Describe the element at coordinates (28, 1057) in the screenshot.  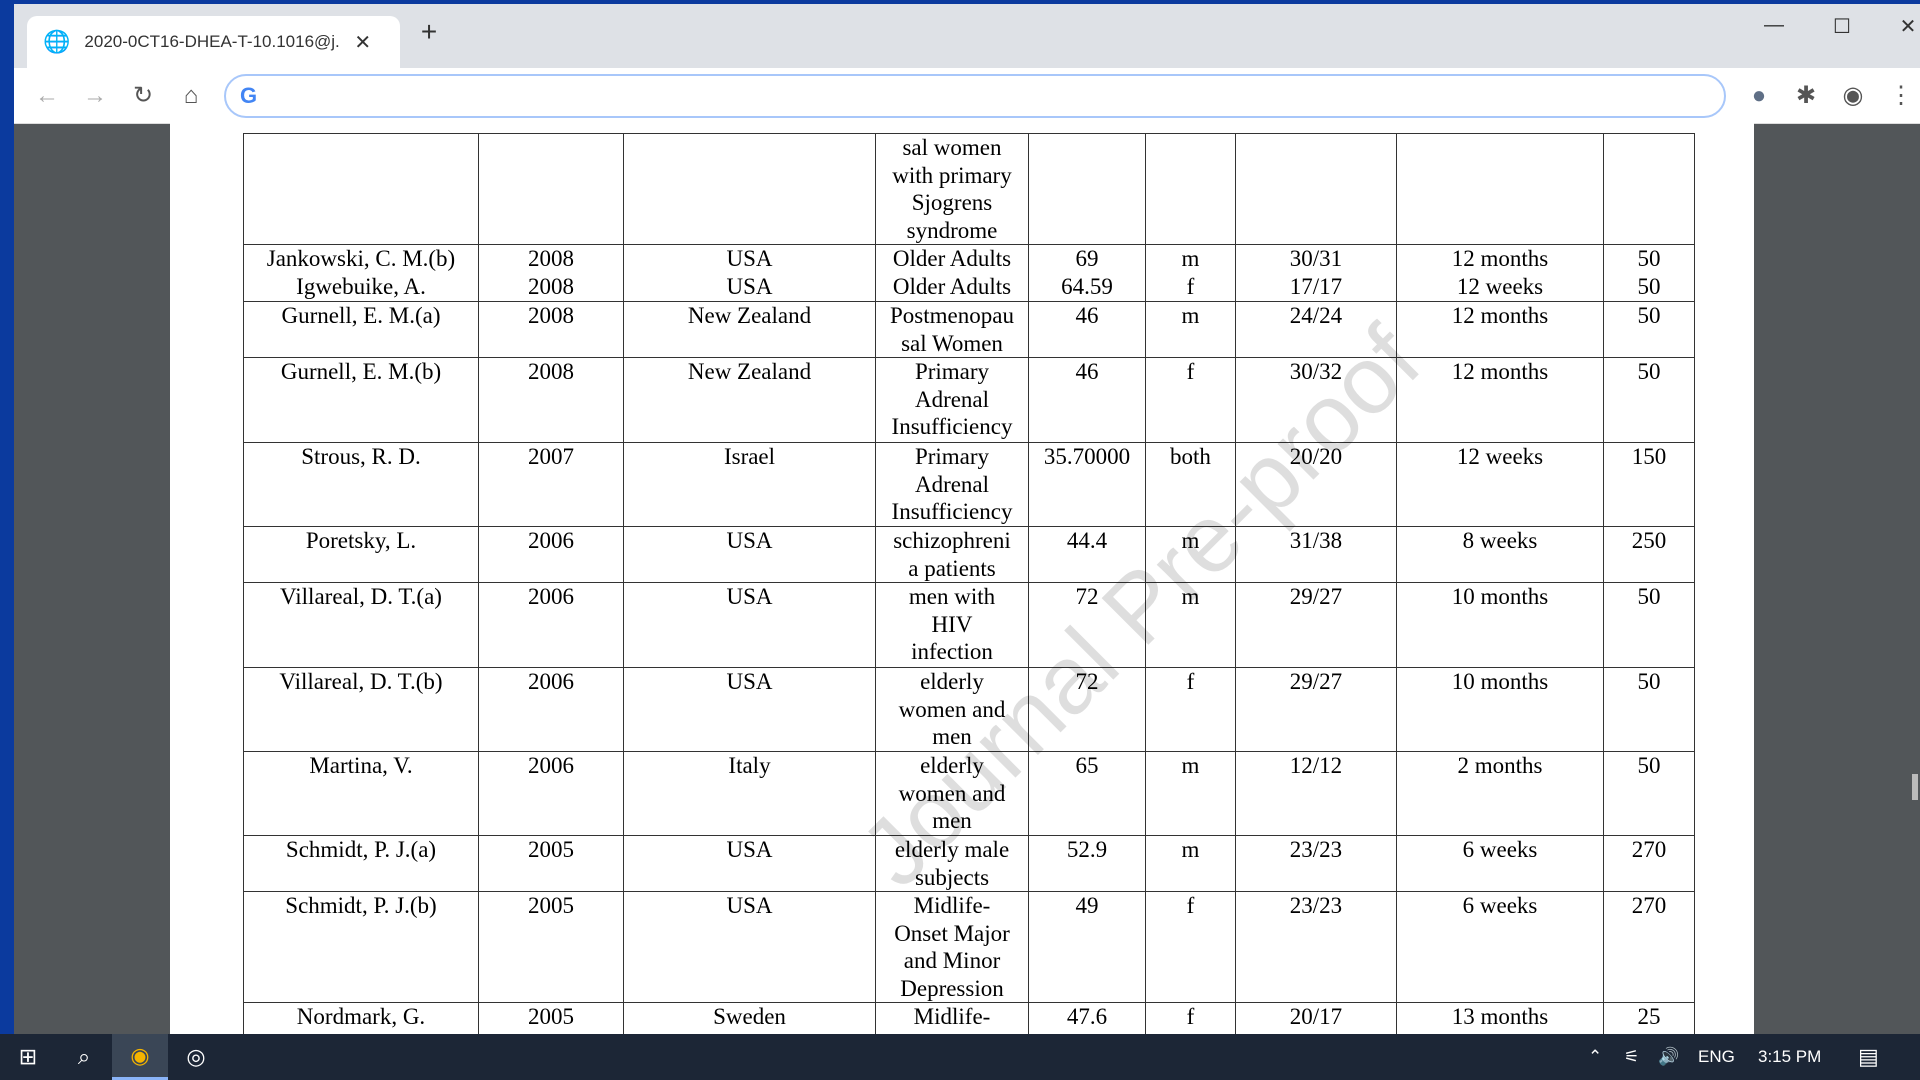
I see `windows-start-icon: ⊞` at that location.